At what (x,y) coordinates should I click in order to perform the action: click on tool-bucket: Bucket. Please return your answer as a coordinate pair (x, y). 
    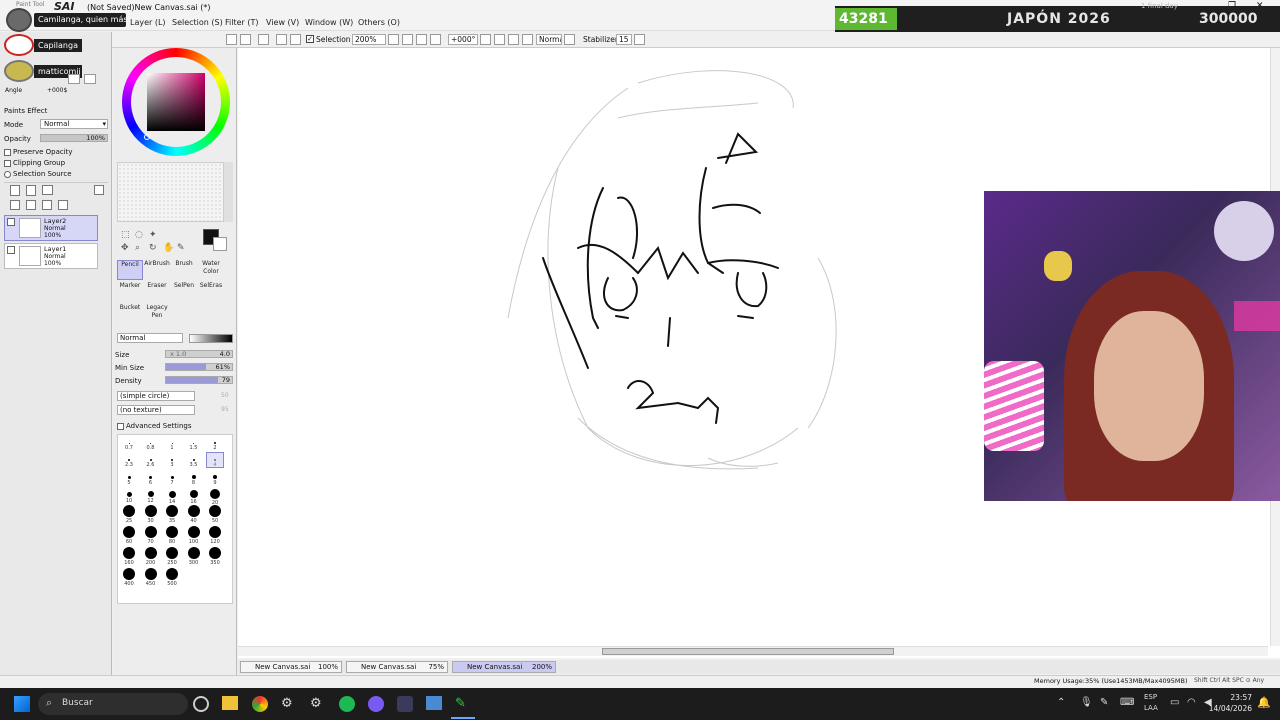
    Looking at the image, I should click on (130, 314).